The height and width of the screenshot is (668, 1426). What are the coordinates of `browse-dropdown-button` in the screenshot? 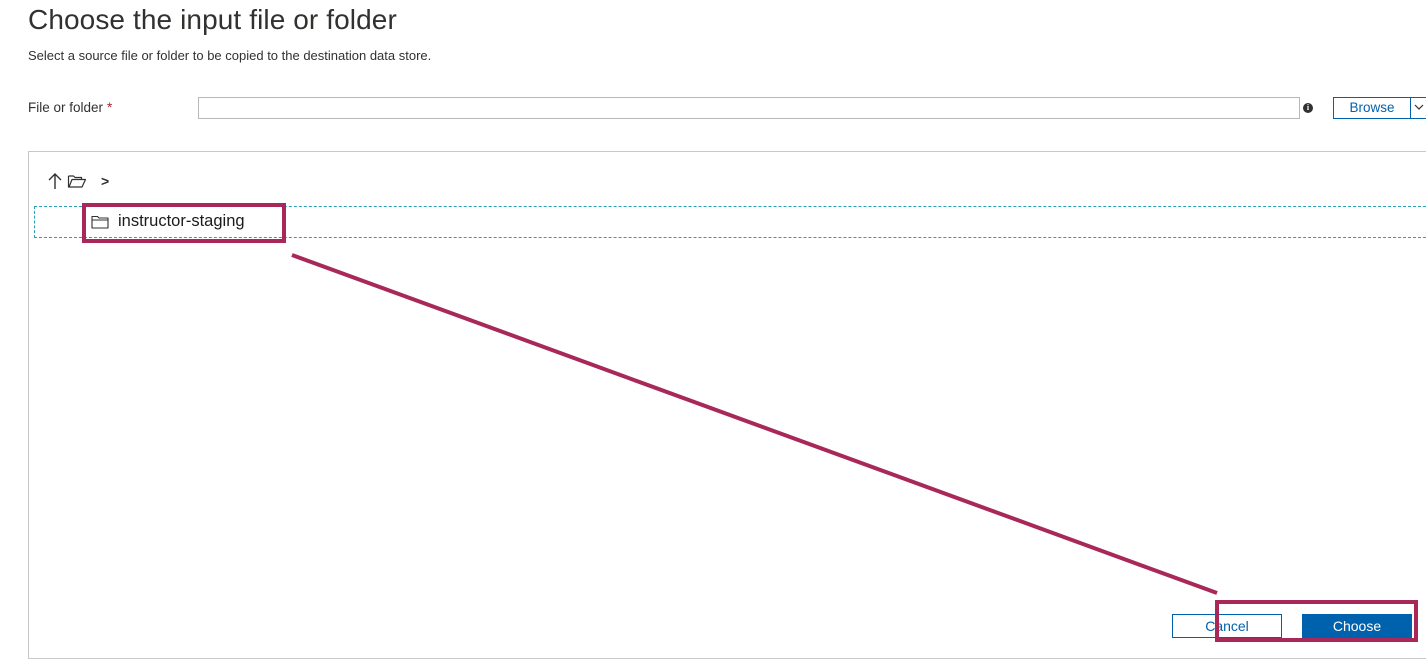 It's located at (1418, 108).